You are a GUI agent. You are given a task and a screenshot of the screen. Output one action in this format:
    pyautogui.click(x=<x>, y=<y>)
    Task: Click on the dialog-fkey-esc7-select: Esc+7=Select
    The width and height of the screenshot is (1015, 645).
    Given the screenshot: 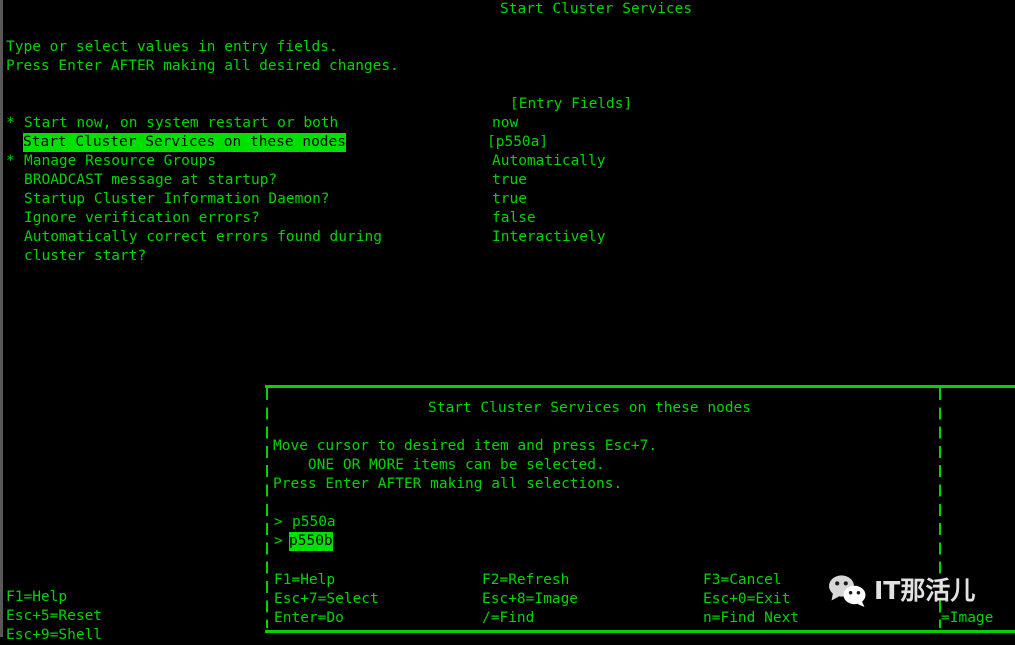 What is the action you would take?
    pyautogui.click(x=326, y=599)
    